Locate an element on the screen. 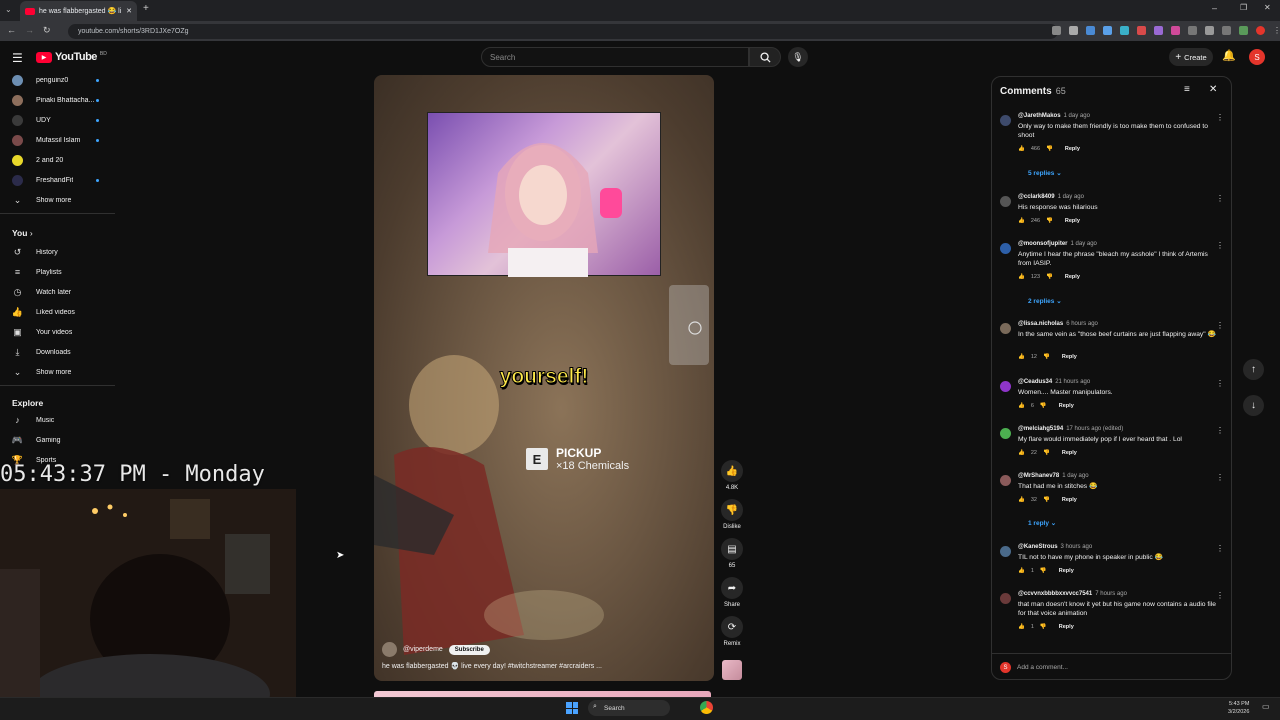 This screenshot has width=1280, height=720. sidebar-item-your-videos: ▣ Your videos is located at coordinates (57, 332).